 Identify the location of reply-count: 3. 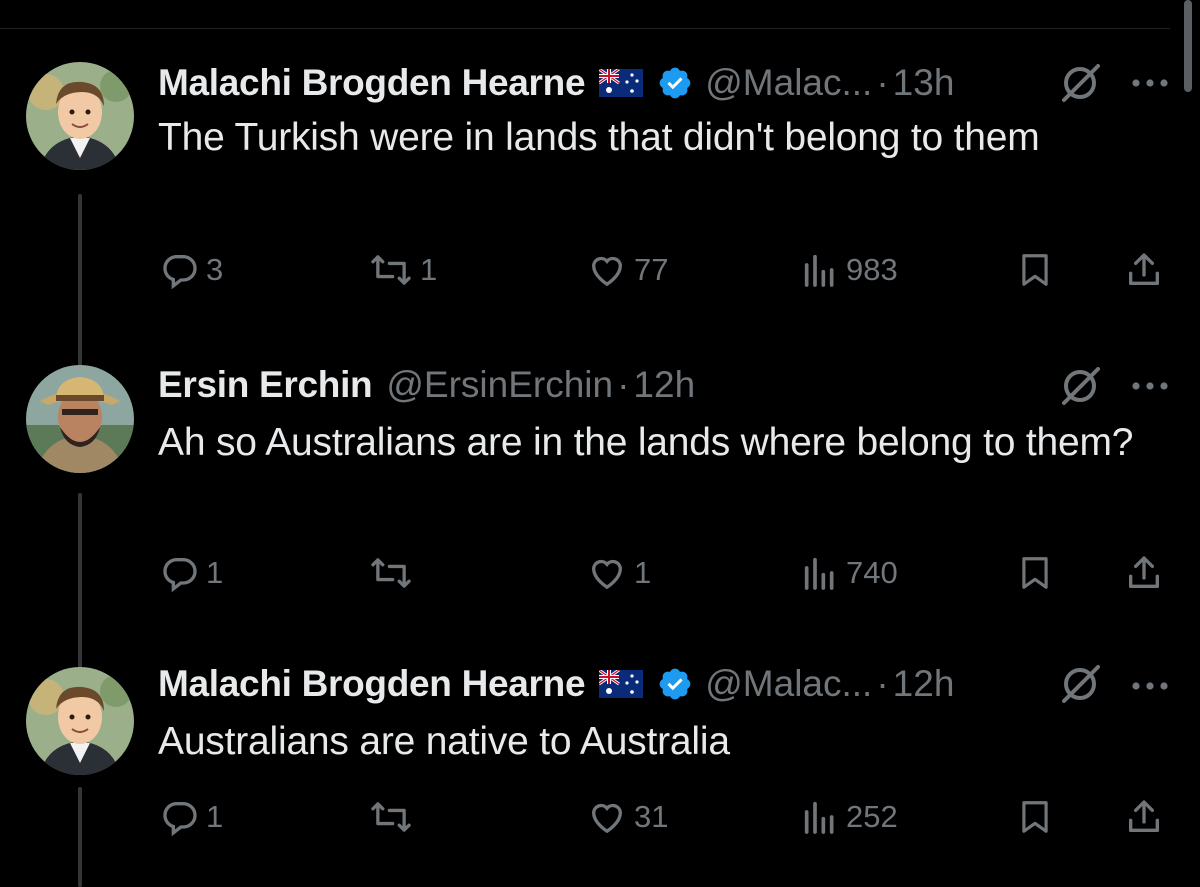
(215, 269).